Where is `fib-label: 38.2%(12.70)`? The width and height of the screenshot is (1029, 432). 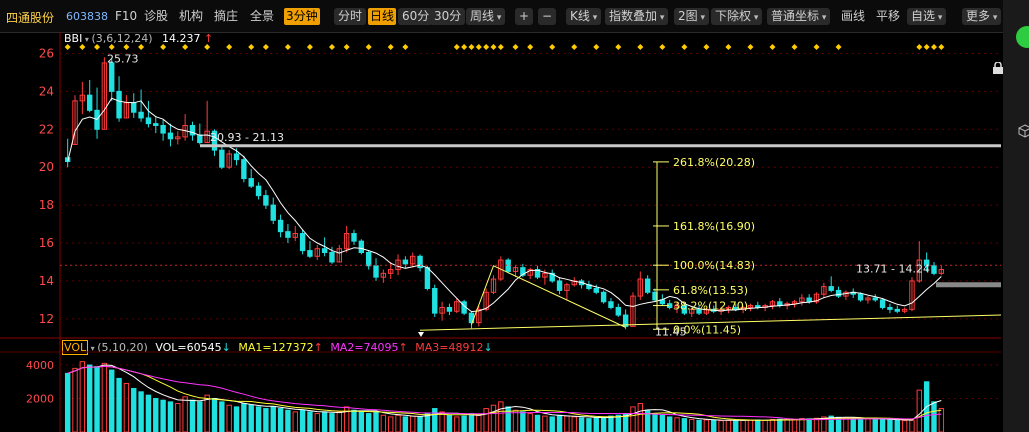
fib-label: 38.2%(12.70) is located at coordinates (710, 306).